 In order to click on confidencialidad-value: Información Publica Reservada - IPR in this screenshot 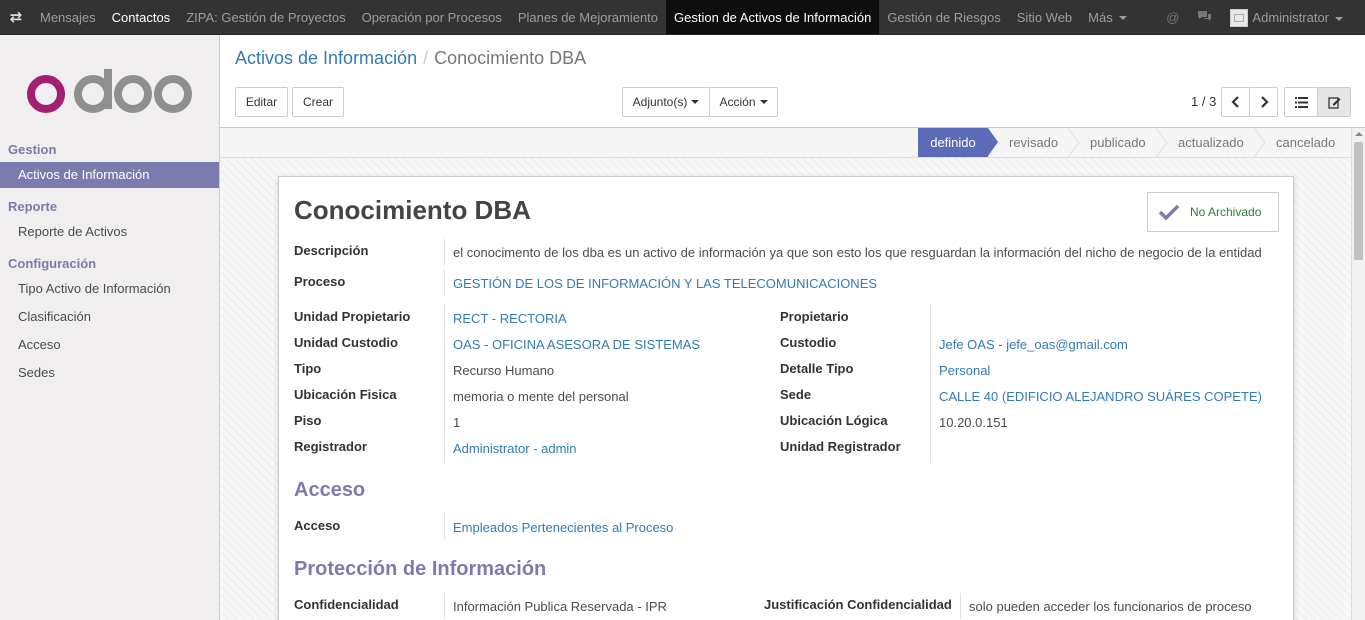, I will do `click(560, 606)`.